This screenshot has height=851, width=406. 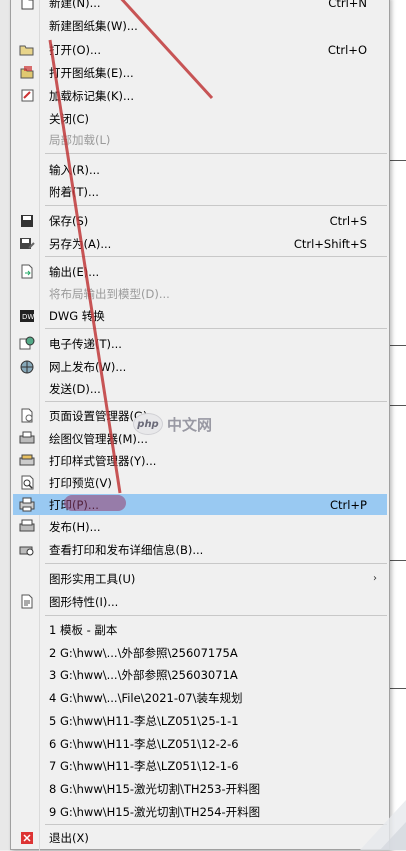 I want to click on plot-details-icon, so click(x=27, y=549).